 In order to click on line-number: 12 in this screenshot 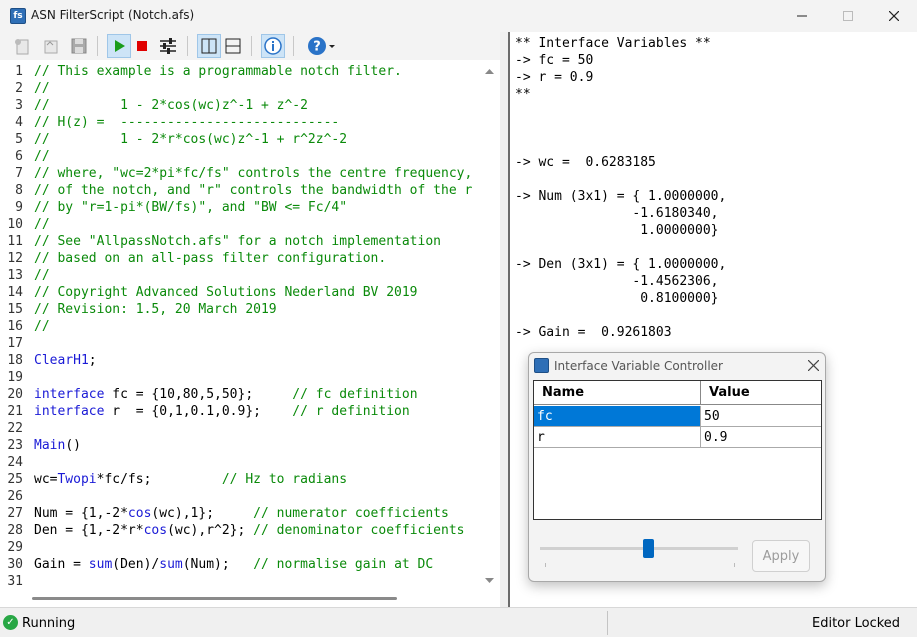, I will do `click(15, 258)`.